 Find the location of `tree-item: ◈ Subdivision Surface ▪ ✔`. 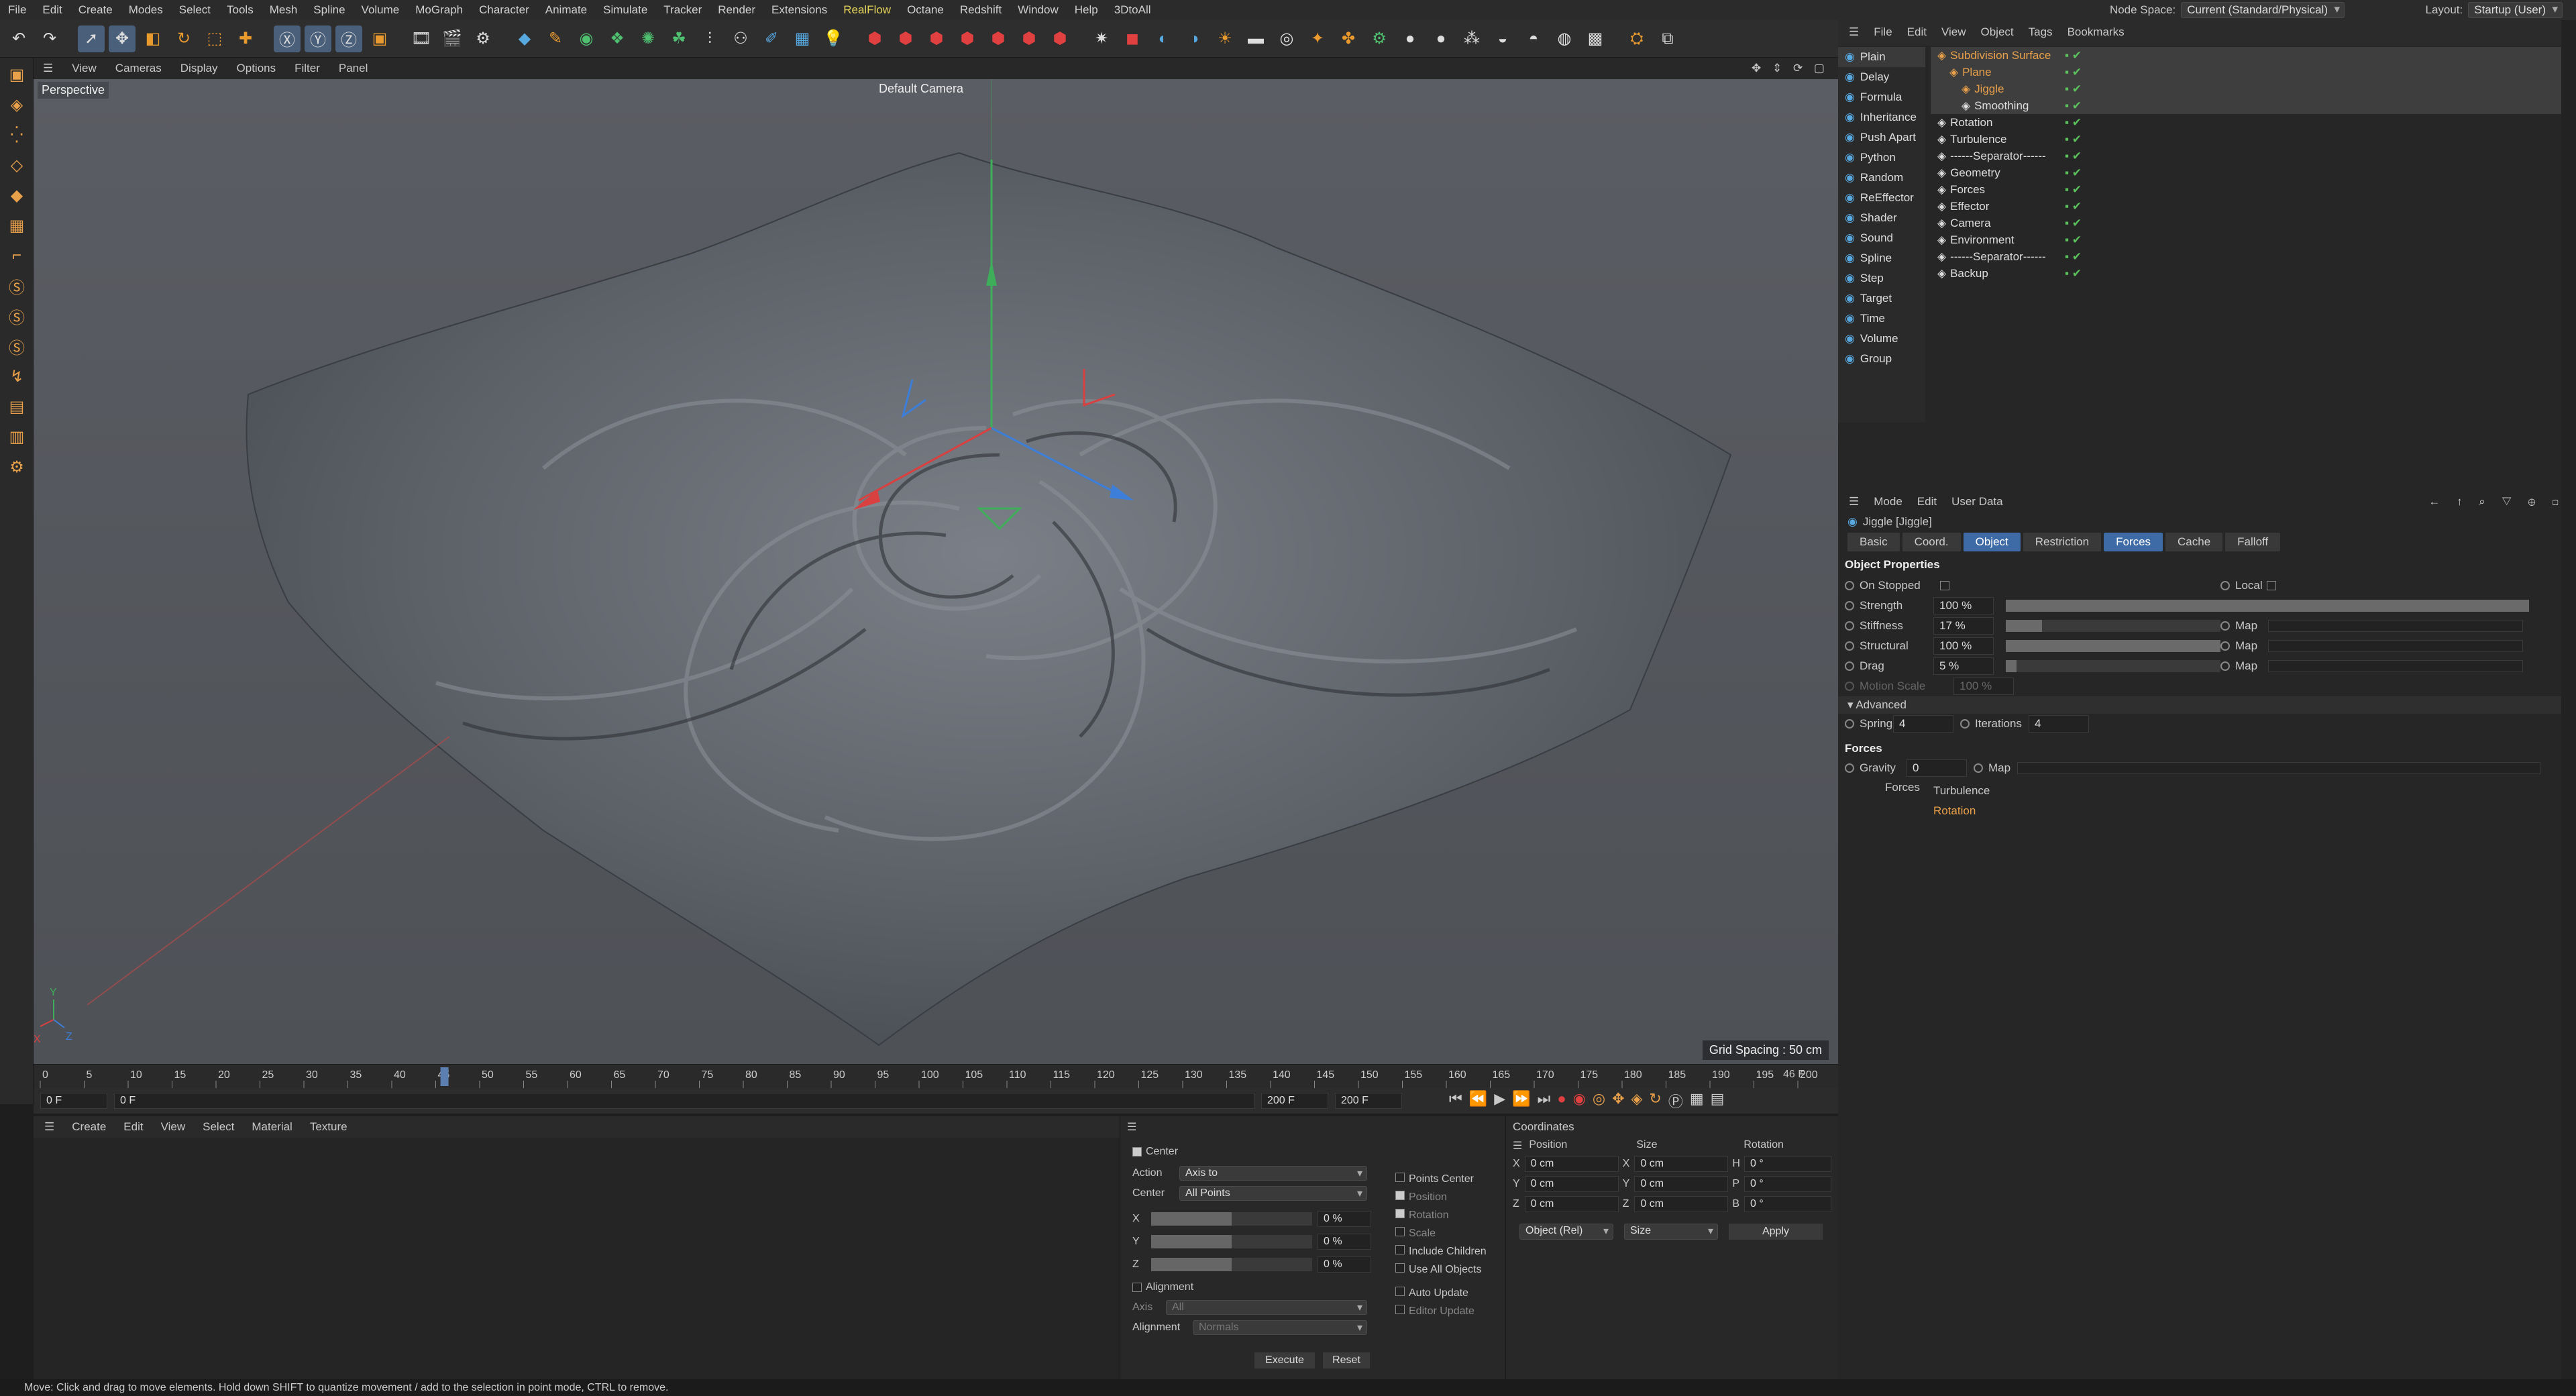

tree-item: ◈ Subdivision Surface ▪ ✔ is located at coordinates (2246, 55).